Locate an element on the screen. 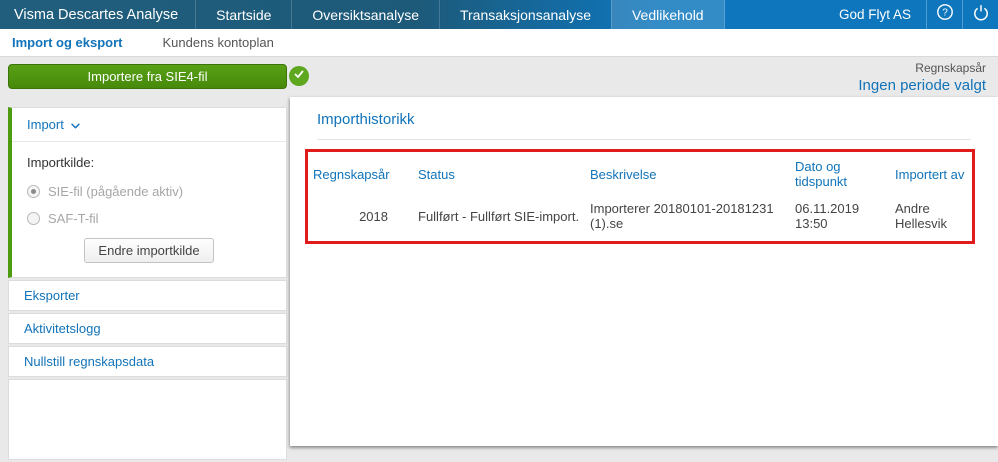  company-name: God Flyt AS is located at coordinates (875, 14).